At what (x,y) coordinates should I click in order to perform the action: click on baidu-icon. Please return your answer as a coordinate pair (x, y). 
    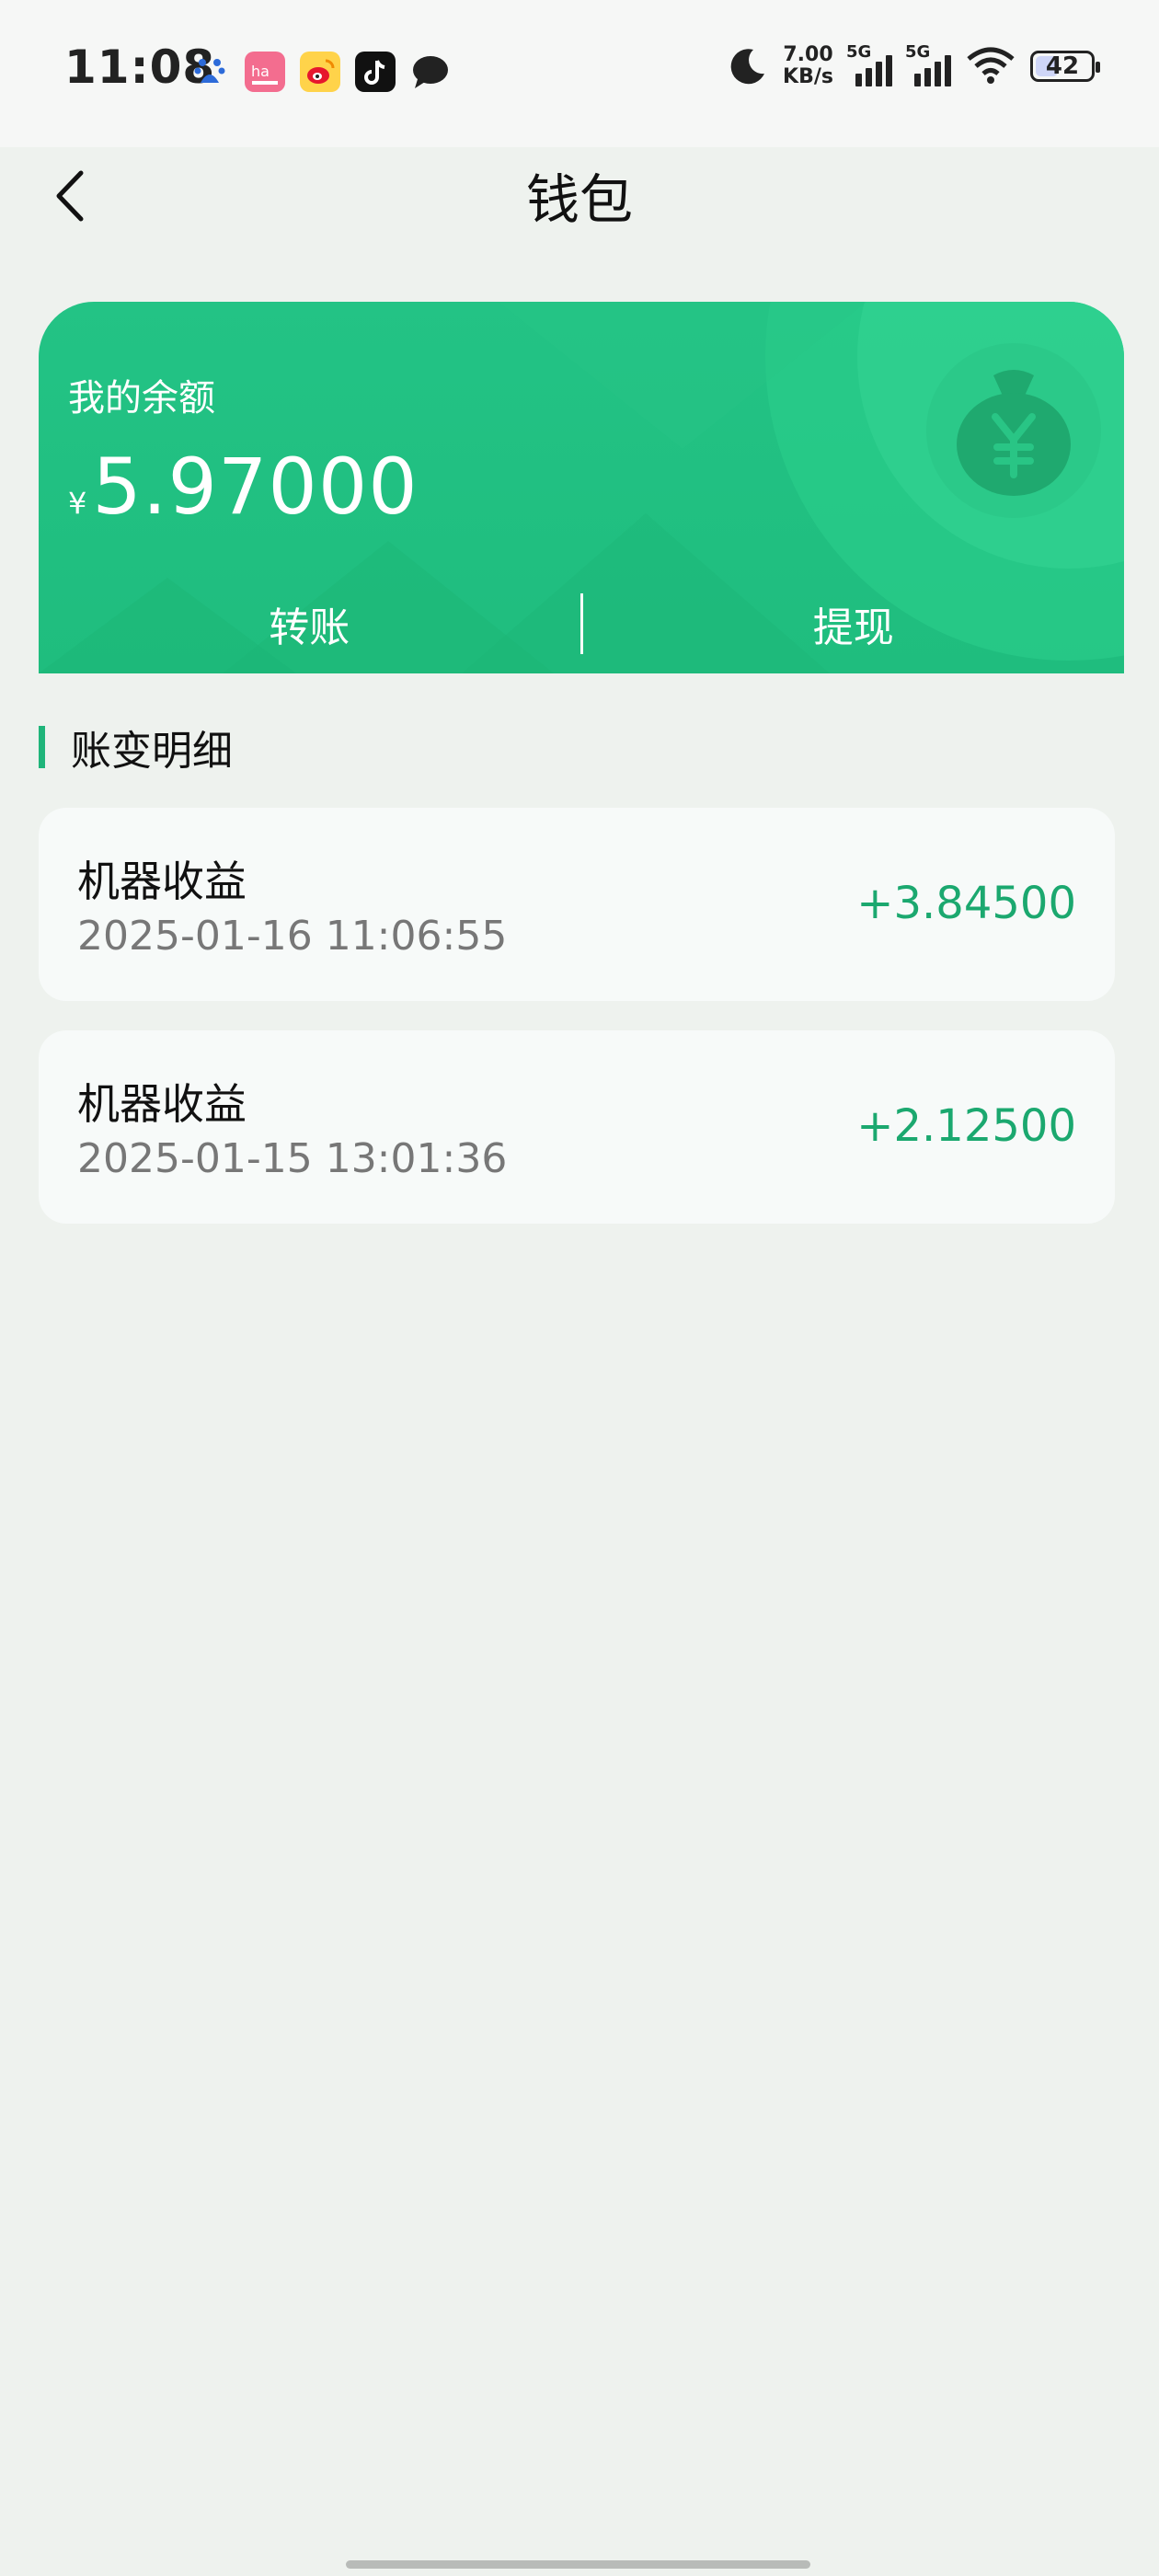
    Looking at the image, I should click on (209, 72).